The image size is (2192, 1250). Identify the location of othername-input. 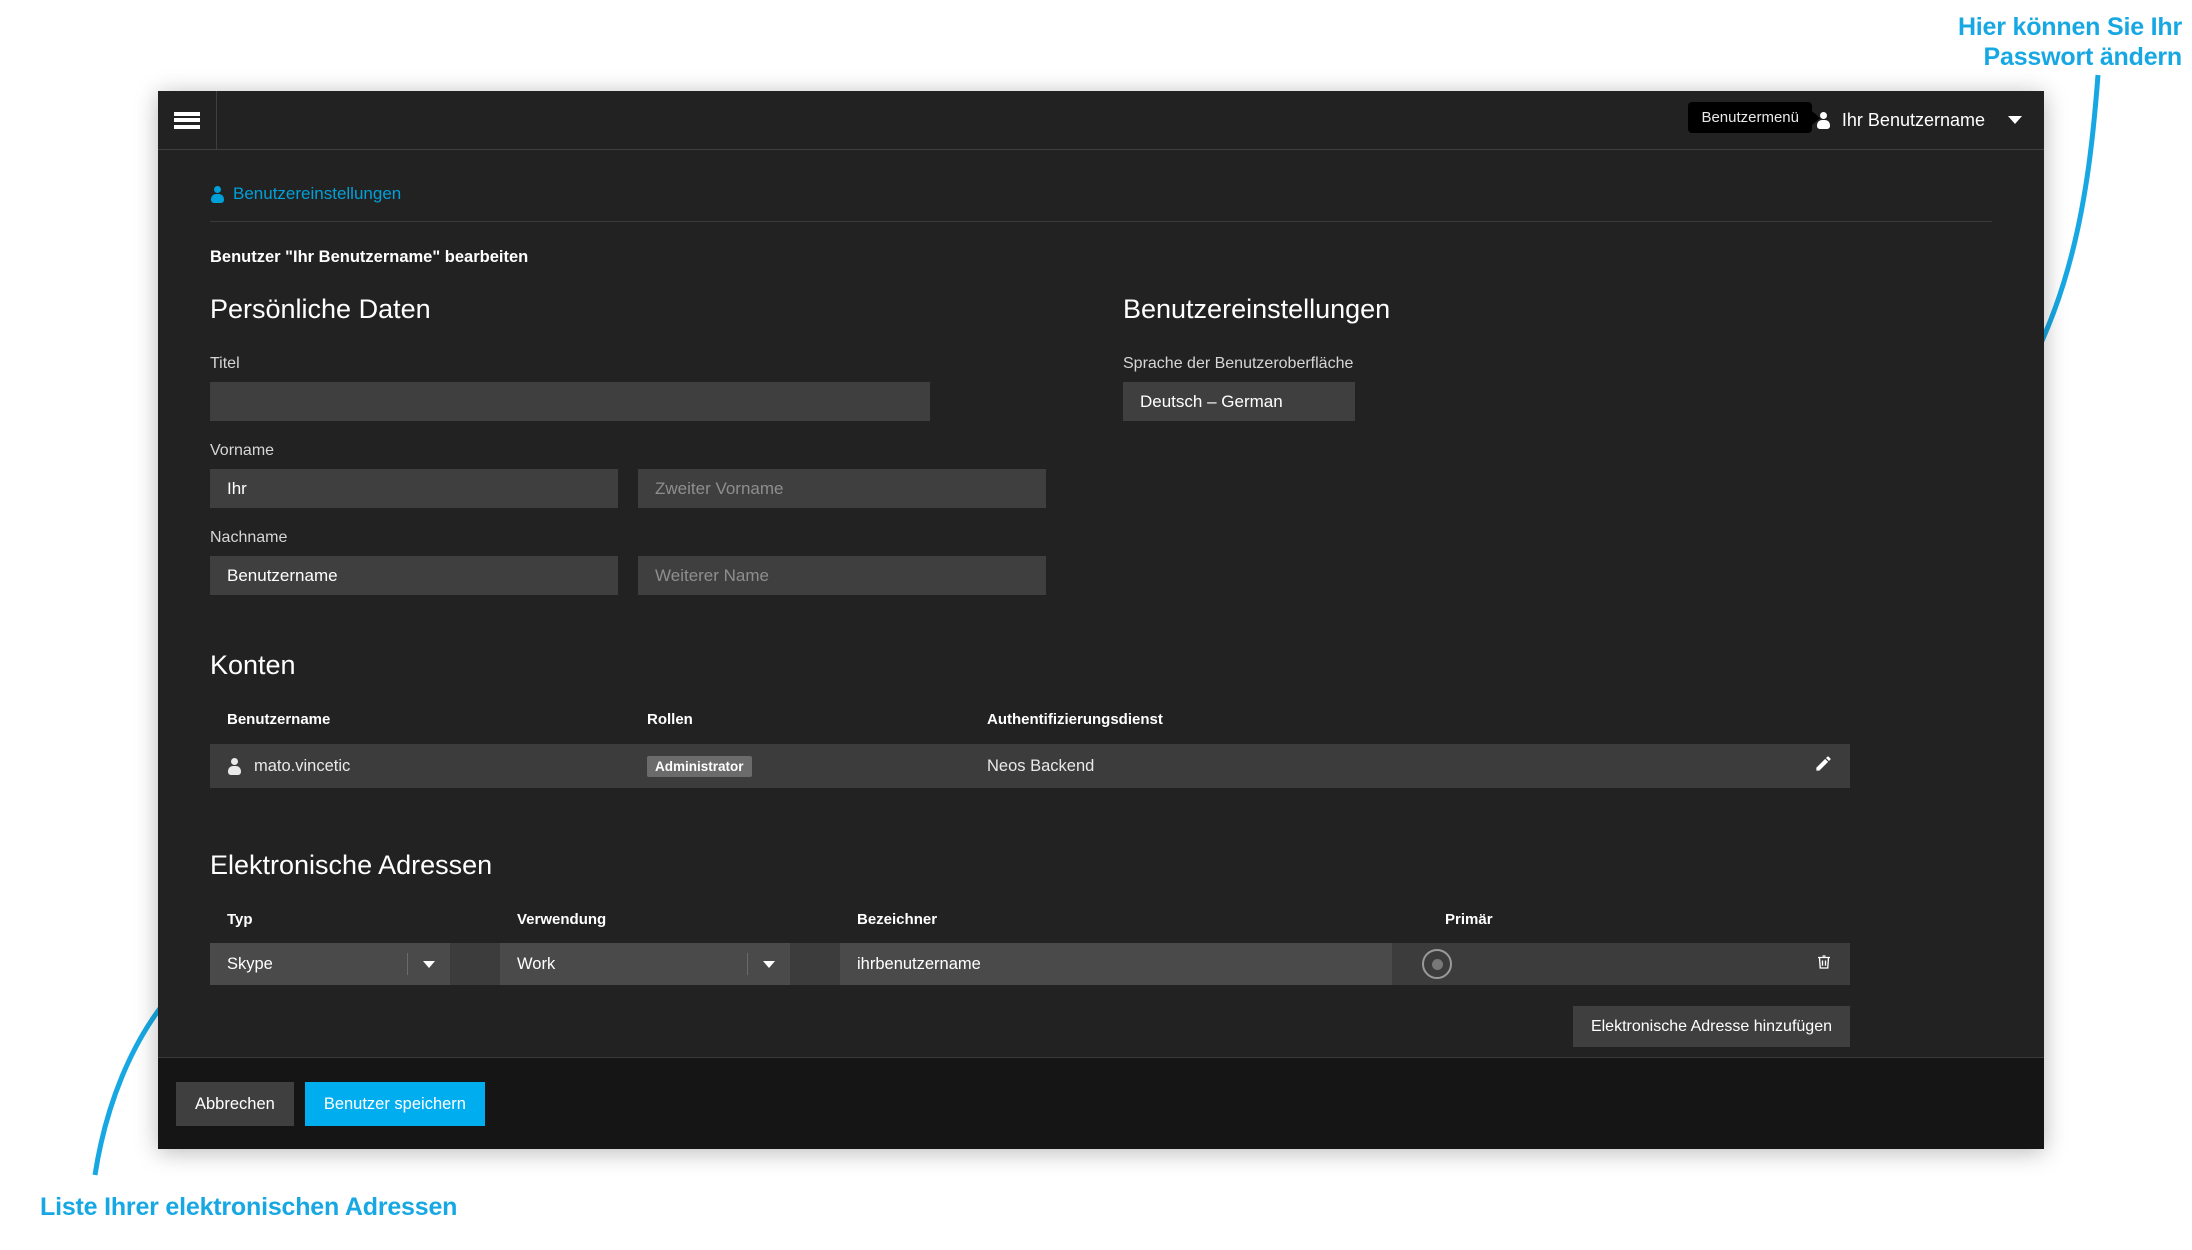
(842, 575).